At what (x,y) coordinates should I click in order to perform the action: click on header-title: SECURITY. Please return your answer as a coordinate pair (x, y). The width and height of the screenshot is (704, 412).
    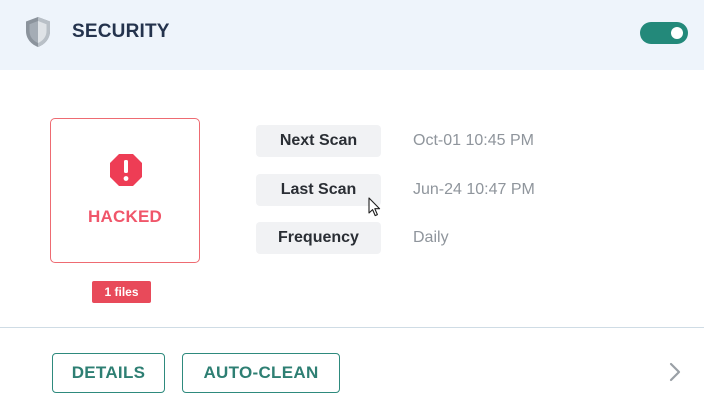
    Looking at the image, I should click on (121, 31).